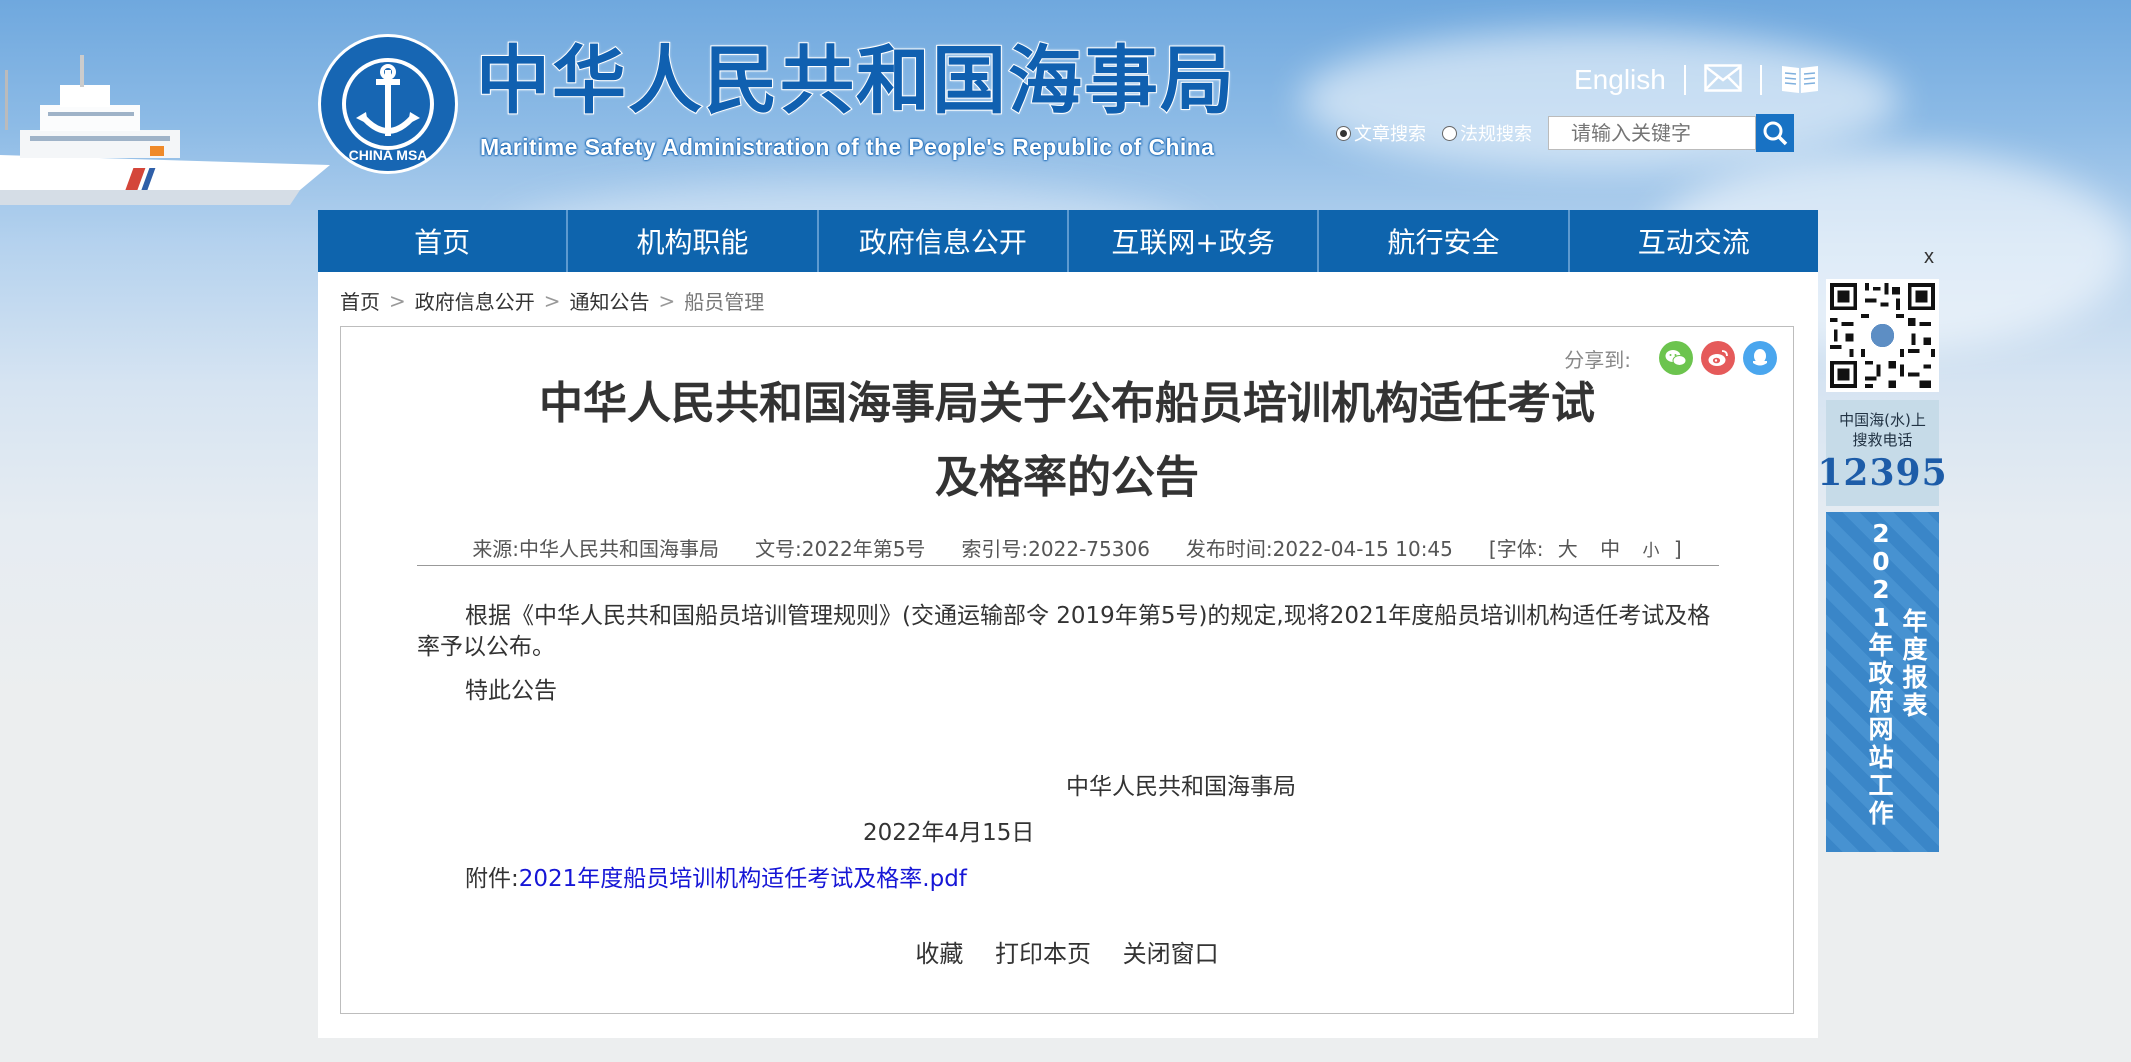 This screenshot has width=2131, height=1062. I want to click on breadcrumb-gov-info: 政府信息公开, so click(475, 300).